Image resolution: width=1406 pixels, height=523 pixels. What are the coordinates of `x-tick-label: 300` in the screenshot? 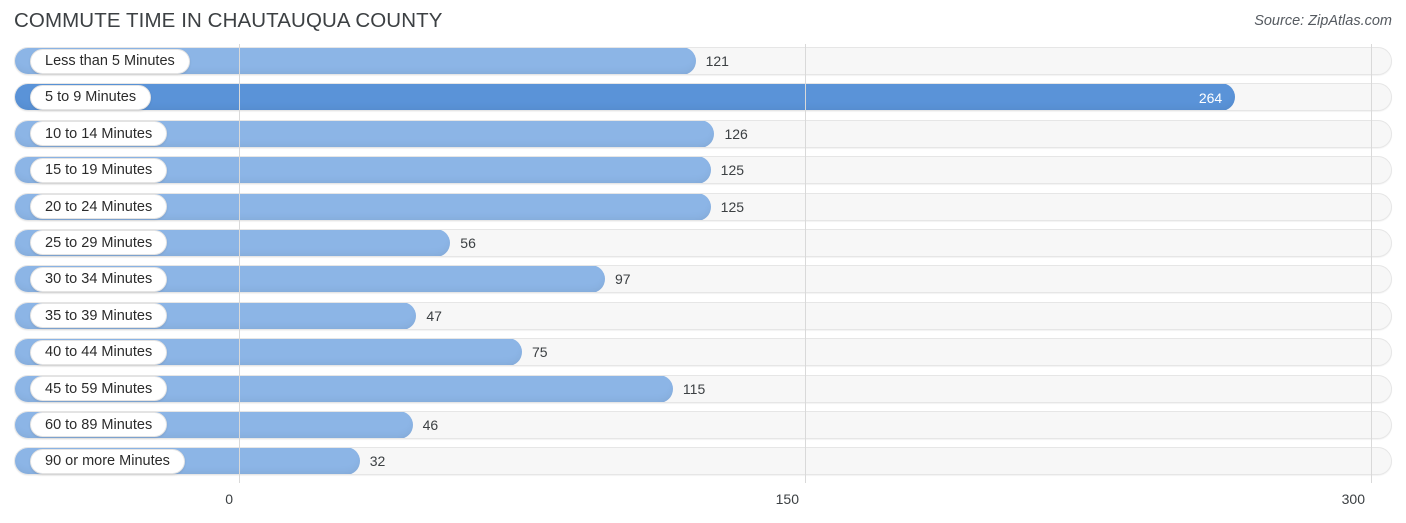 It's located at (1353, 499).